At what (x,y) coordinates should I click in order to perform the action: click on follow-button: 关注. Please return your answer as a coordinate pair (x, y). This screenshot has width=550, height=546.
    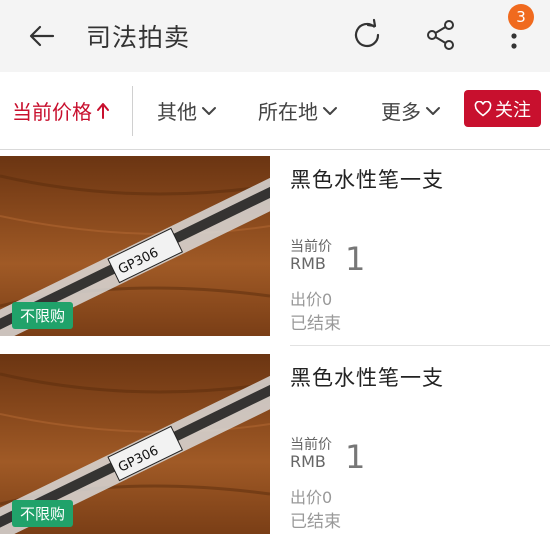
    Looking at the image, I should click on (502, 108).